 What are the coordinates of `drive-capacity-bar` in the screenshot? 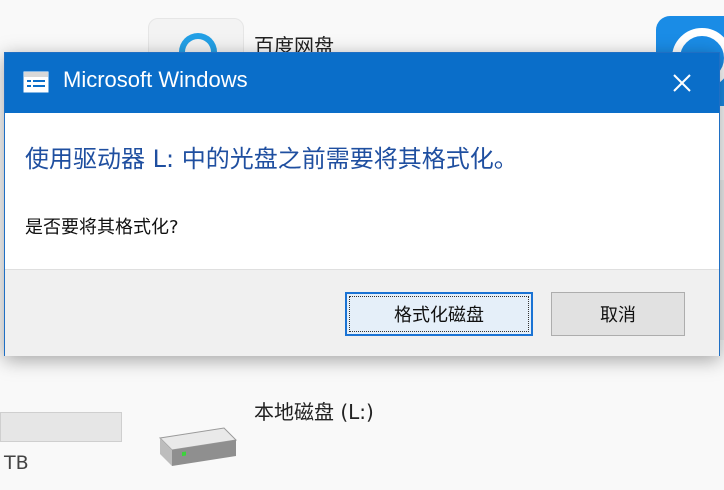 It's located at (61, 427).